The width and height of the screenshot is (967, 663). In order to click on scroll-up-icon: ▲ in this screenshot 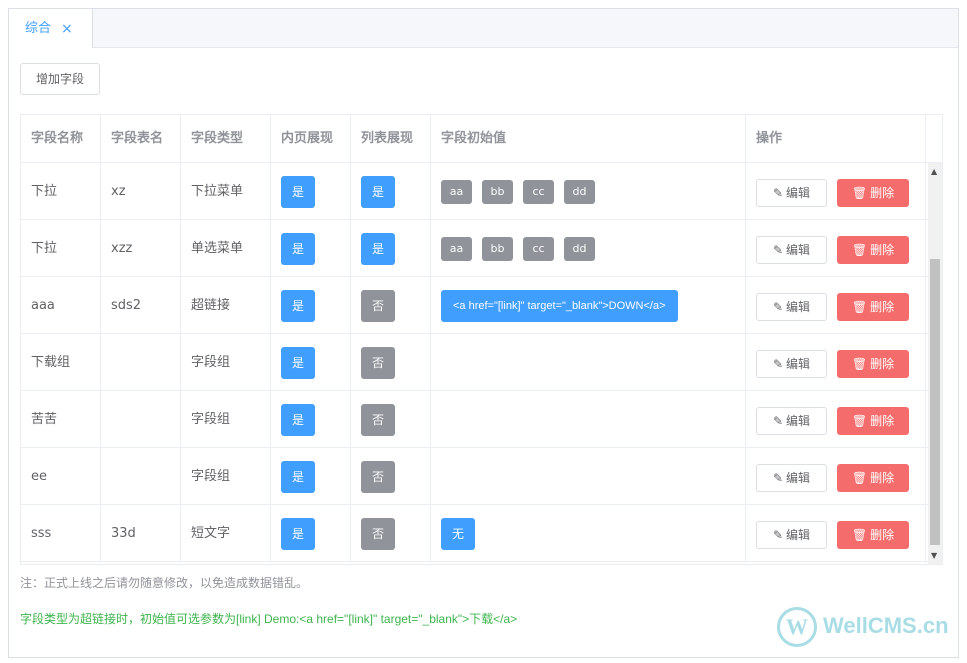, I will do `click(934, 171)`.